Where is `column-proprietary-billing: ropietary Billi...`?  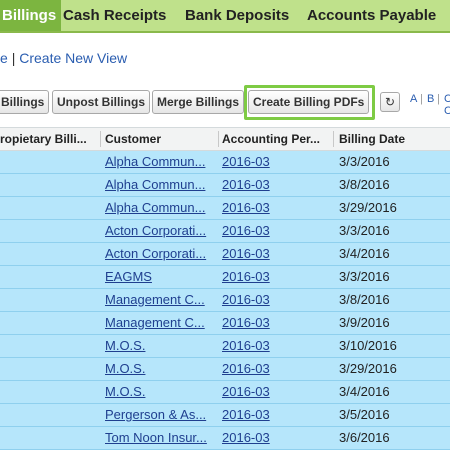 column-proprietary-billing: ropietary Billi... is located at coordinates (50, 139).